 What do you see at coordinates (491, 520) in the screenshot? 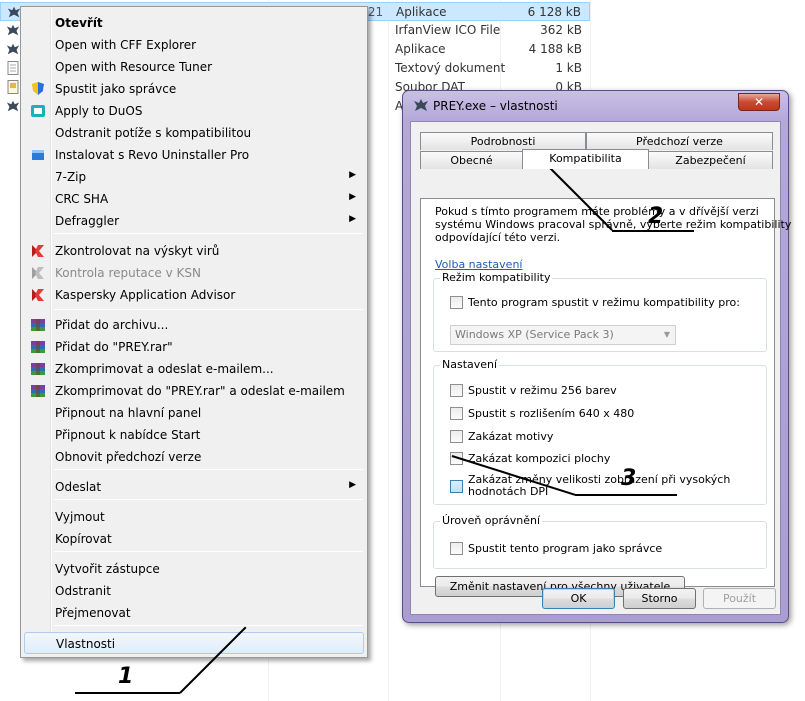
I see `group-title: Úroveň oprávnění` at bounding box center [491, 520].